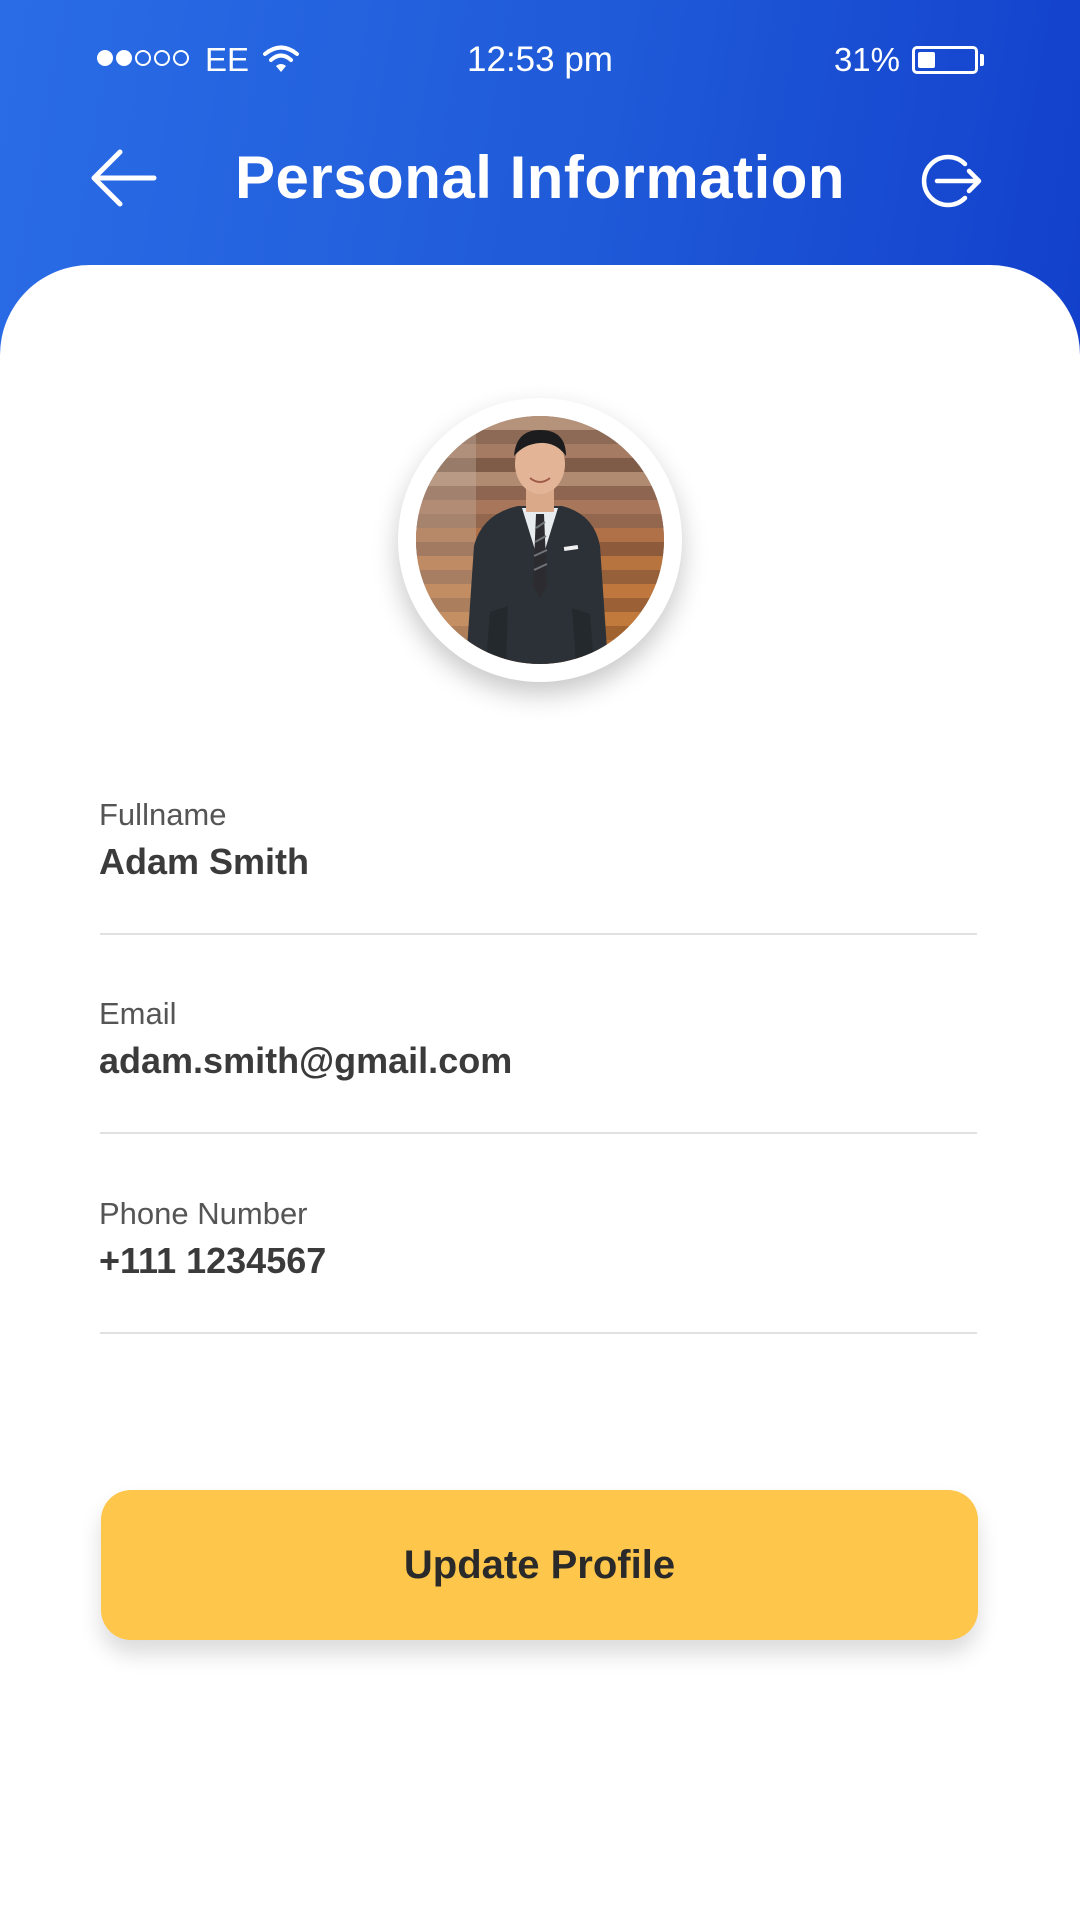 The height and width of the screenshot is (1920, 1080). Describe the element at coordinates (945, 60) in the screenshot. I see `battery-icon` at that location.